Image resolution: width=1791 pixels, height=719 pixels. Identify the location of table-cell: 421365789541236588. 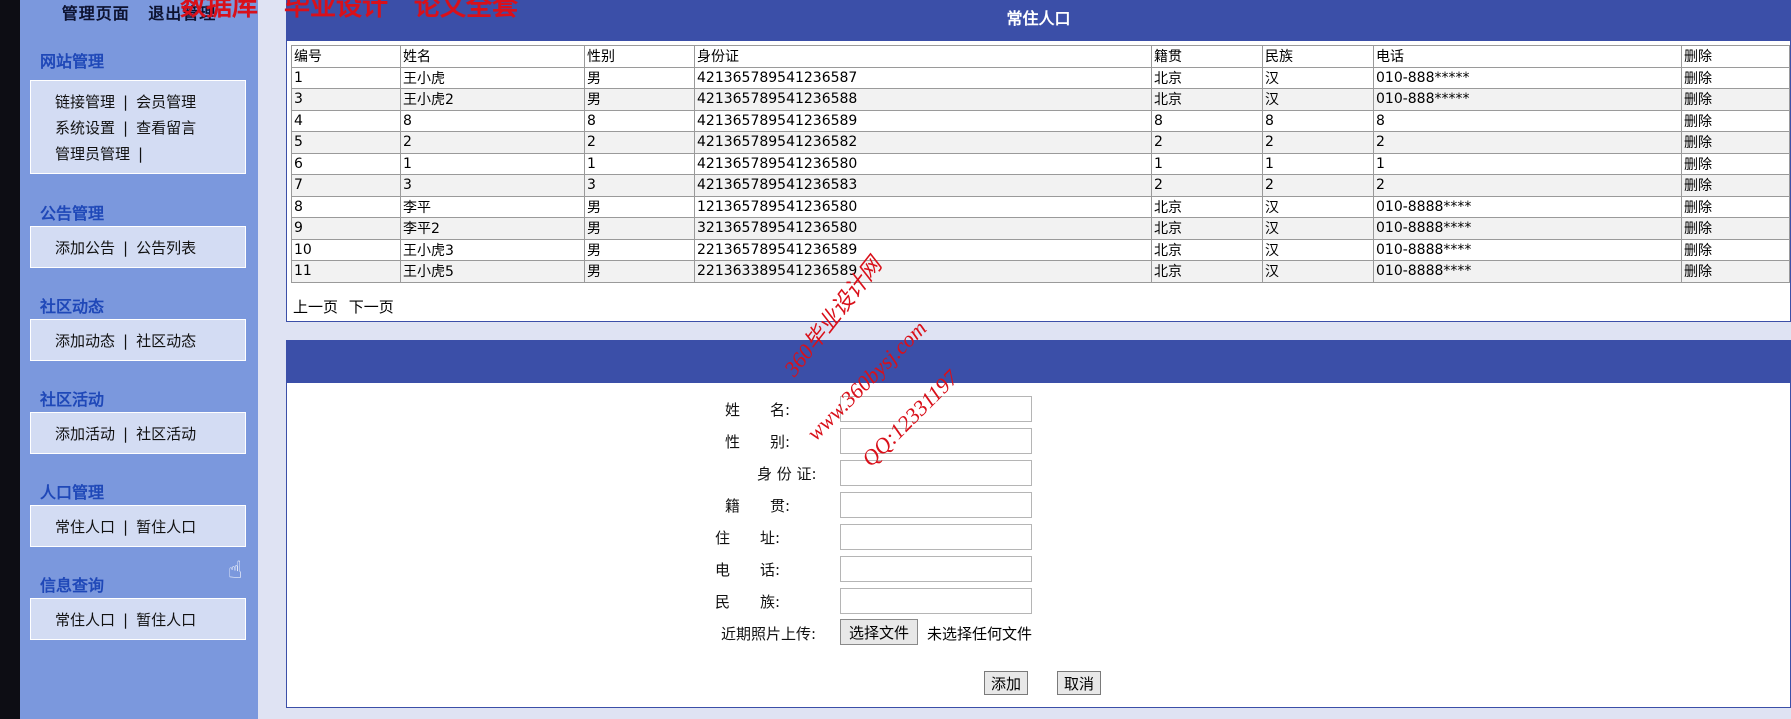
(923, 99).